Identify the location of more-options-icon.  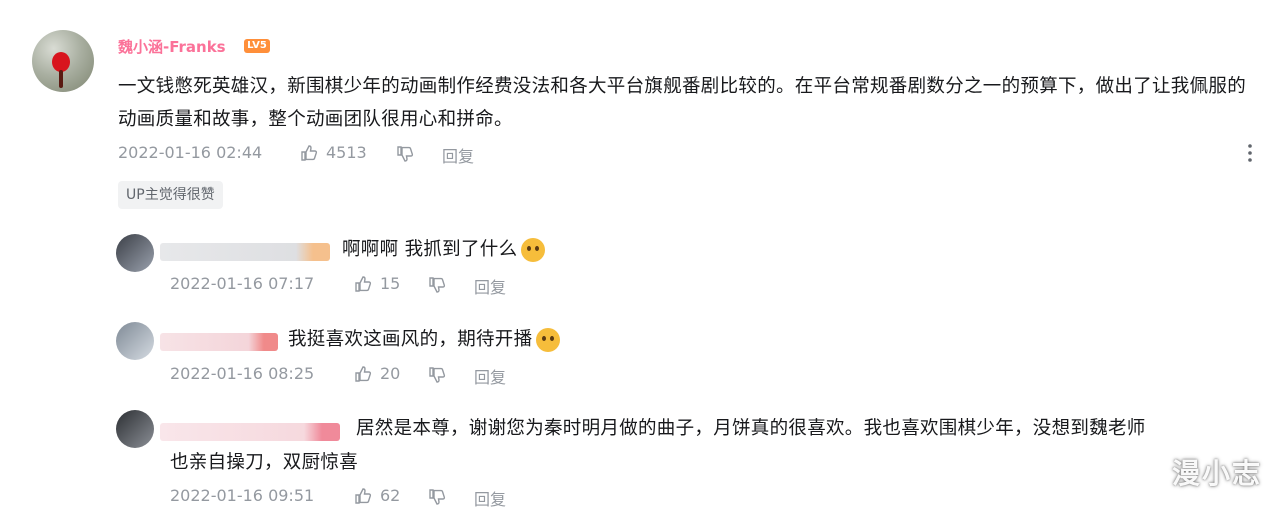
(1250, 153).